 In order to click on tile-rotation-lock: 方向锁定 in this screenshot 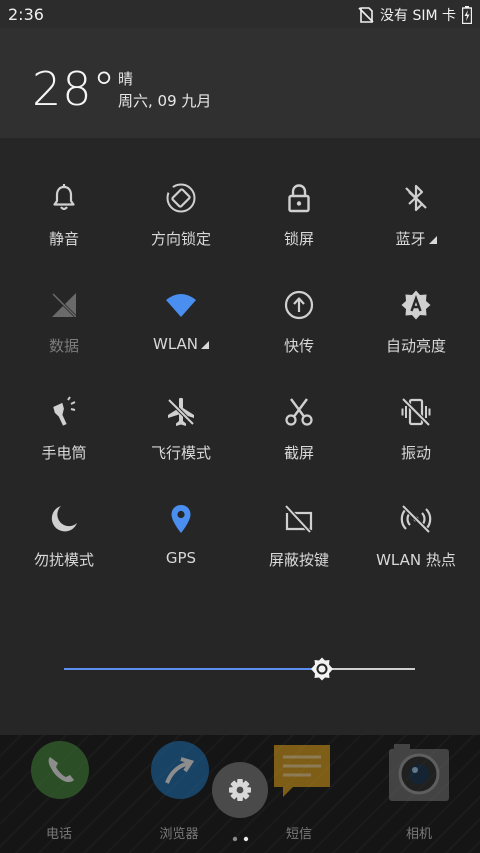, I will do `click(181, 232)`.